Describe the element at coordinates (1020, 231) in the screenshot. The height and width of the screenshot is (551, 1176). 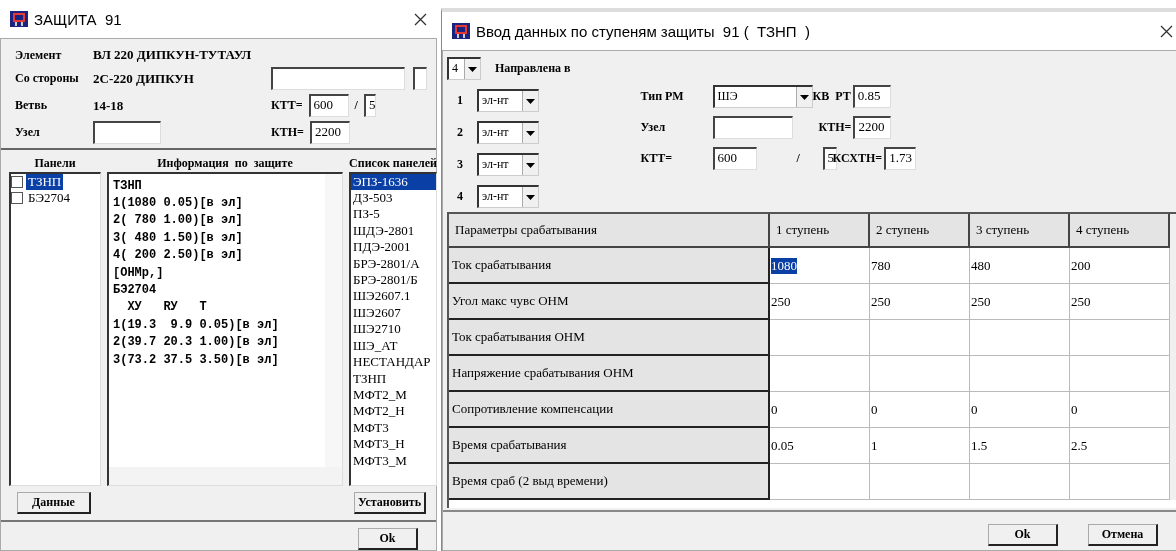
I see `column-header: 3 ступень` at that location.